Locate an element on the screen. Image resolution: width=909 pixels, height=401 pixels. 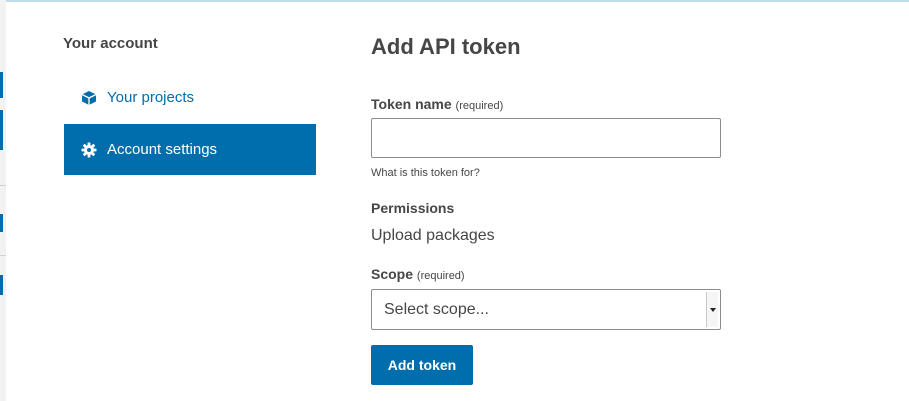
background-window-edge is located at coordinates (3, 200).